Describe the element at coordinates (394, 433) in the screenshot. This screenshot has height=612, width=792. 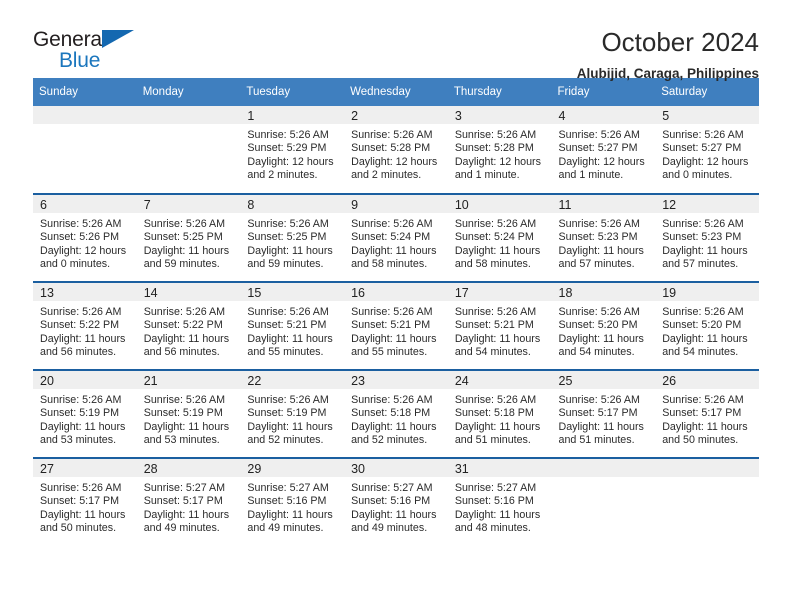
I see `daylight-text: Daylight: 11 hours and 52 minutes.` at that location.